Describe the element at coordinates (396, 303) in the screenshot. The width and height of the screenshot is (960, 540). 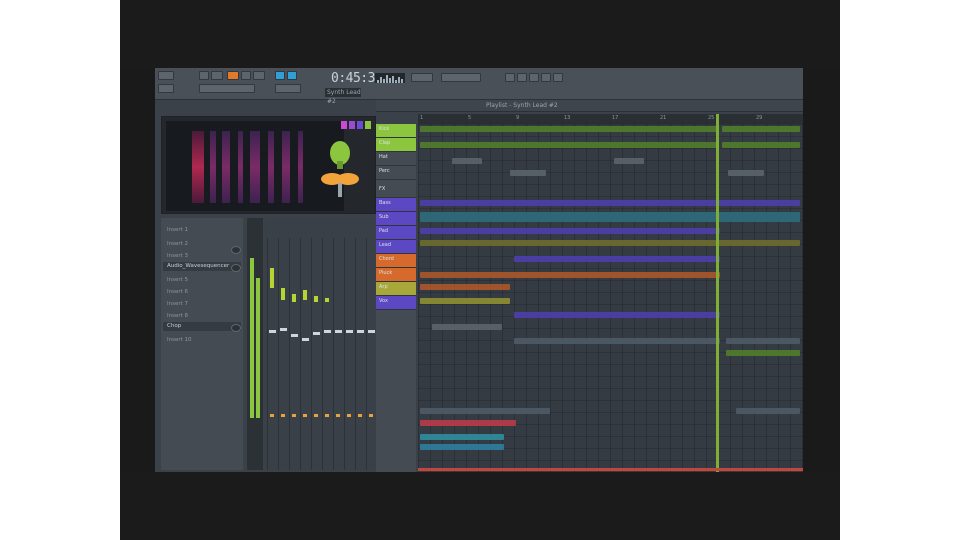
I see `track-header: Vox` at that location.